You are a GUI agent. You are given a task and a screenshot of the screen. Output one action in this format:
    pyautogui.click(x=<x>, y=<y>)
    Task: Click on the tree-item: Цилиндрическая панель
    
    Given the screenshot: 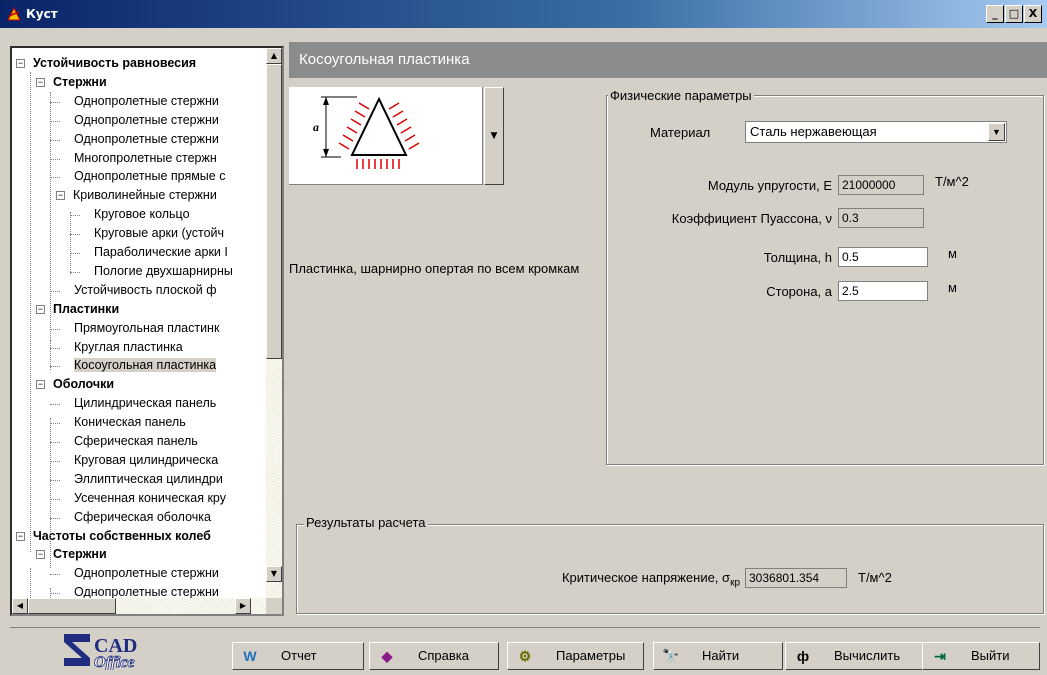 What is the action you would take?
    pyautogui.click(x=145, y=403)
    